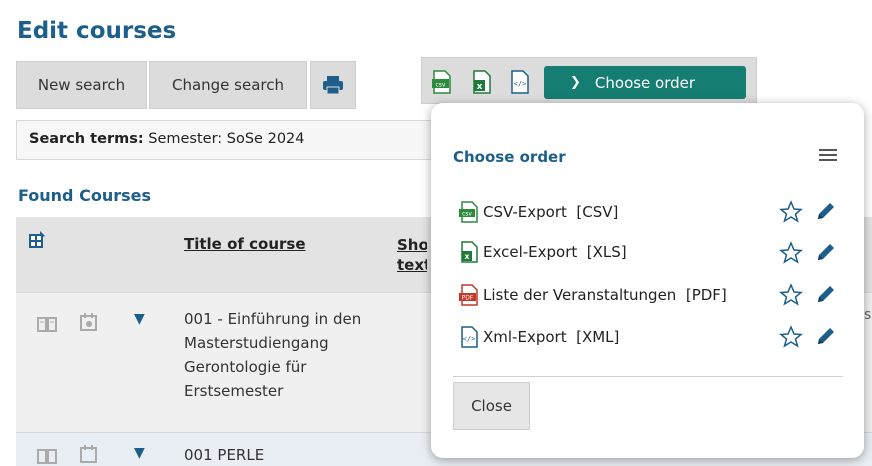 The width and height of the screenshot is (872, 466). I want to click on search-terms-value: Semester: SoSe 2024, so click(224, 139).